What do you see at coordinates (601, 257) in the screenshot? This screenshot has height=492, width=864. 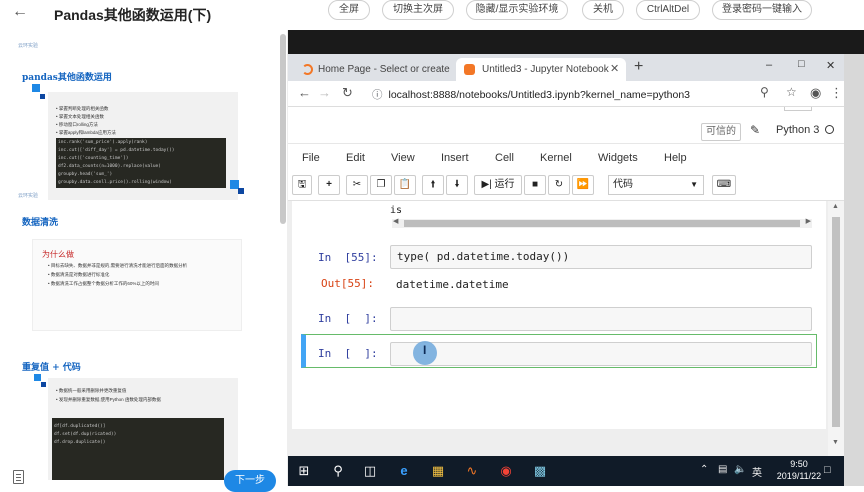 I see `code-cell-input: type( pd.datetime.today())` at bounding box center [601, 257].